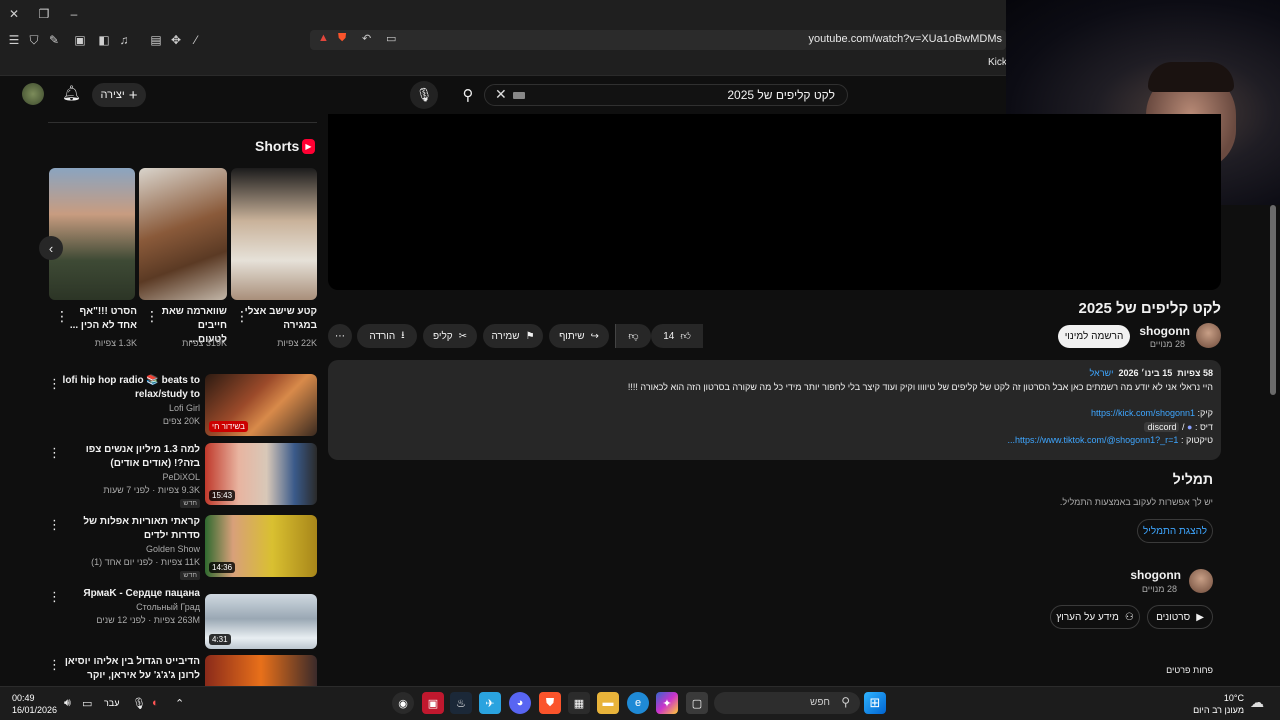 Image resolution: width=1280 pixels, height=720 pixels. What do you see at coordinates (1273, 300) in the screenshot?
I see `page-scrollbar` at bounding box center [1273, 300].